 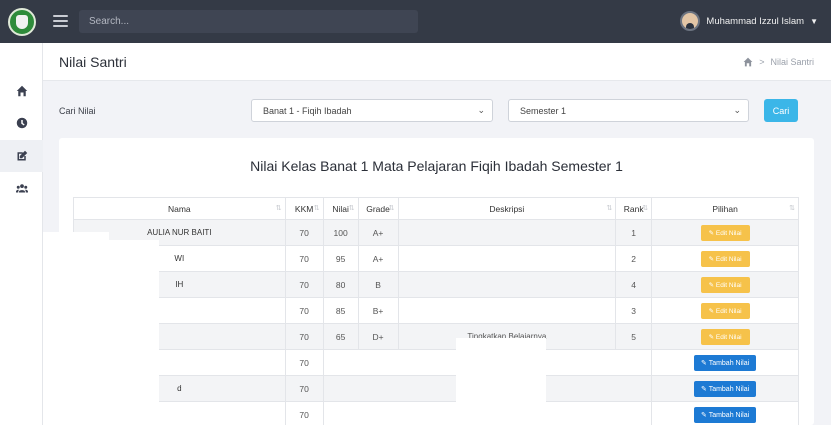 What do you see at coordinates (634, 208) in the screenshot?
I see `column-header-rank: Rank ⇅` at bounding box center [634, 208].